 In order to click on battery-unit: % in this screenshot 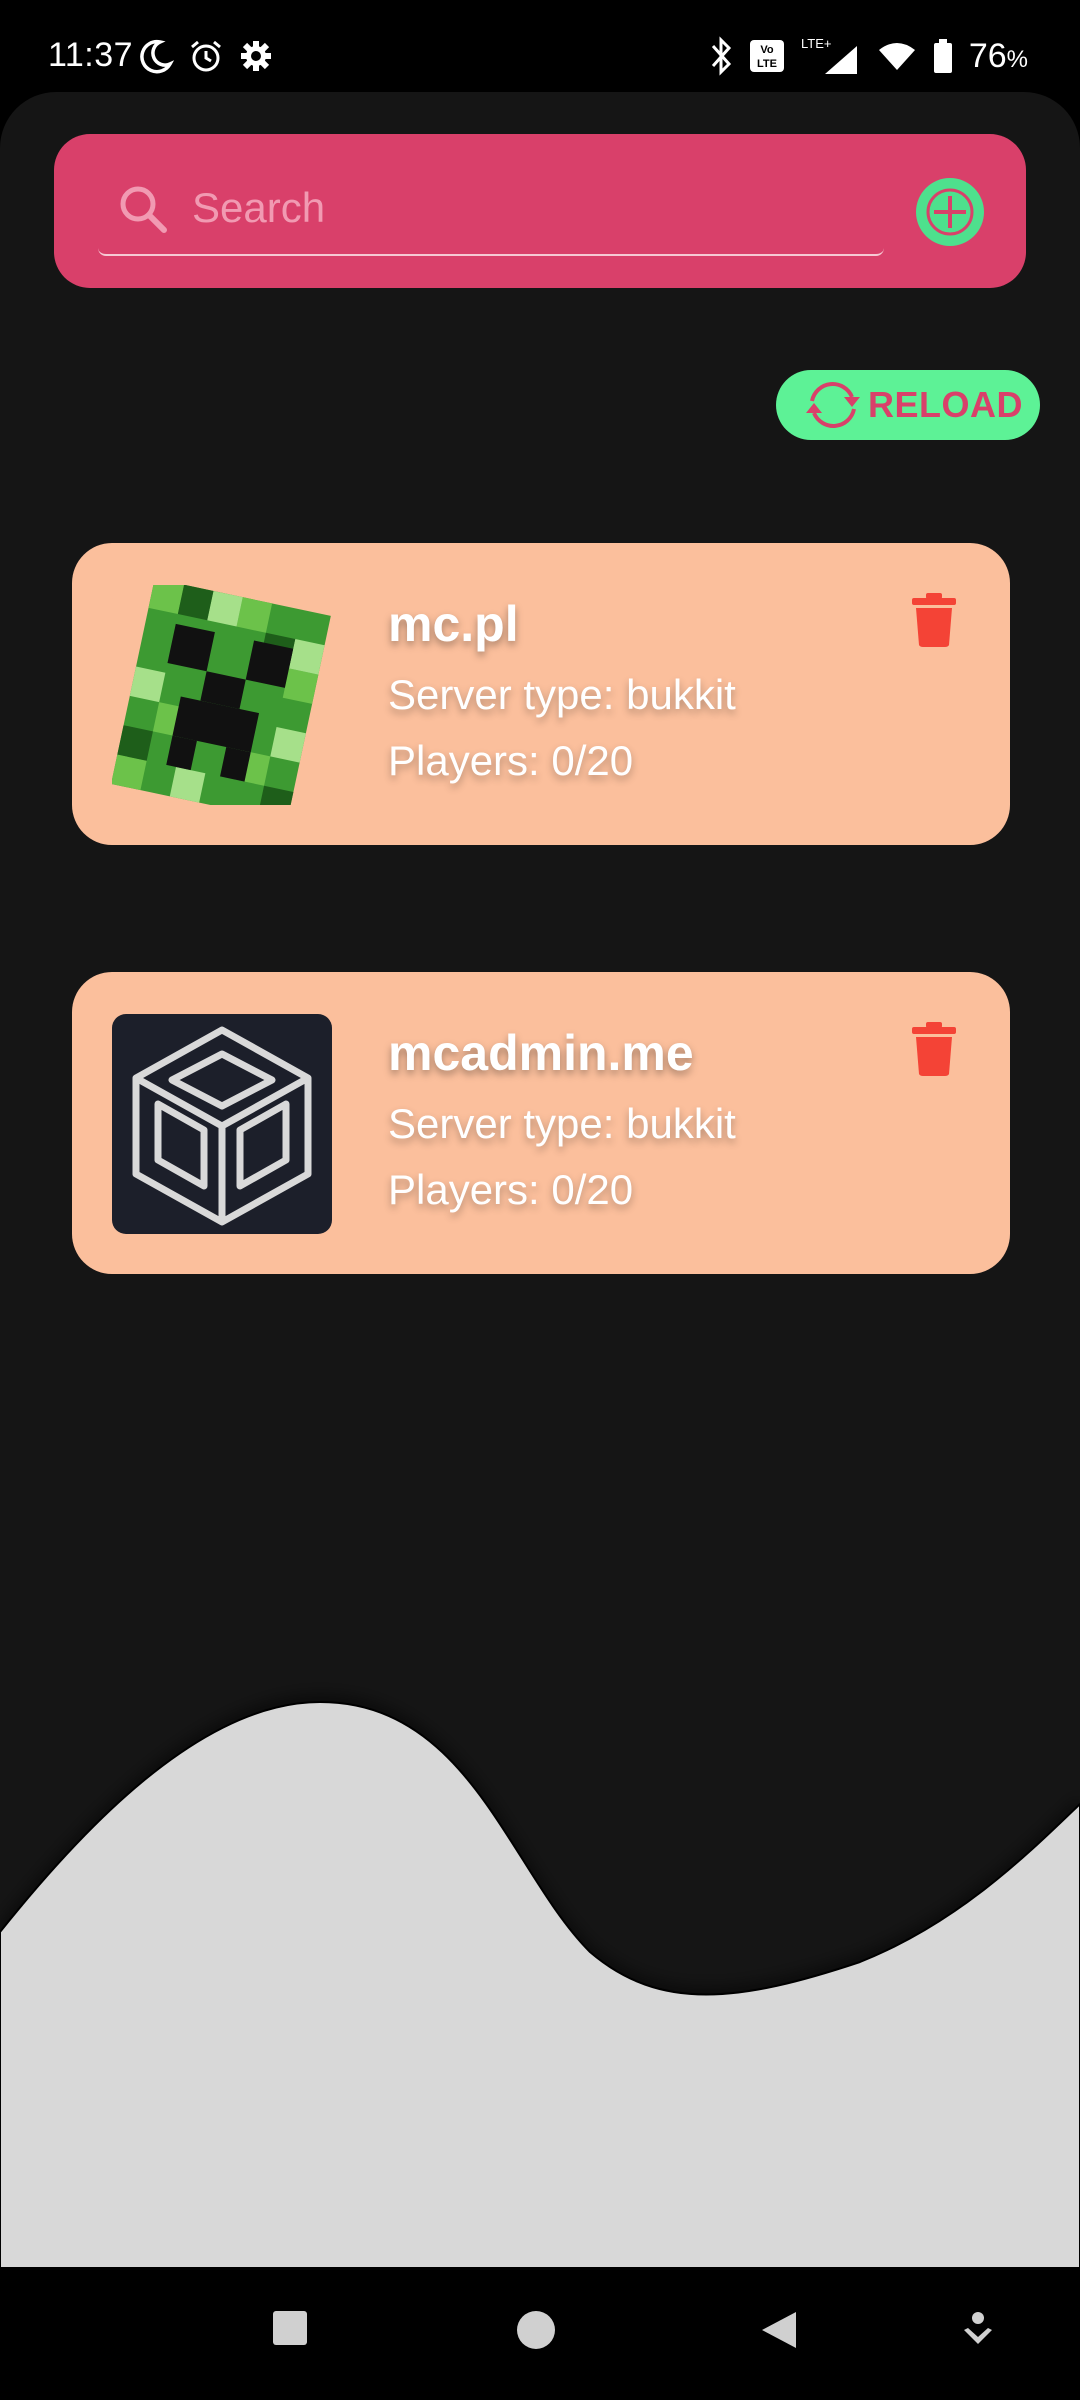, I will do `click(1017, 59)`.